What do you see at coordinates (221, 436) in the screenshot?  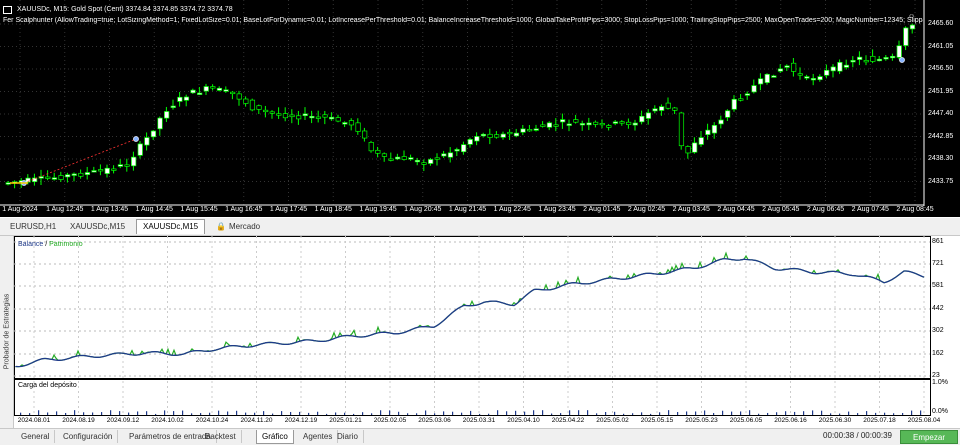 I see `tester-tab-4: Backtest` at bounding box center [221, 436].